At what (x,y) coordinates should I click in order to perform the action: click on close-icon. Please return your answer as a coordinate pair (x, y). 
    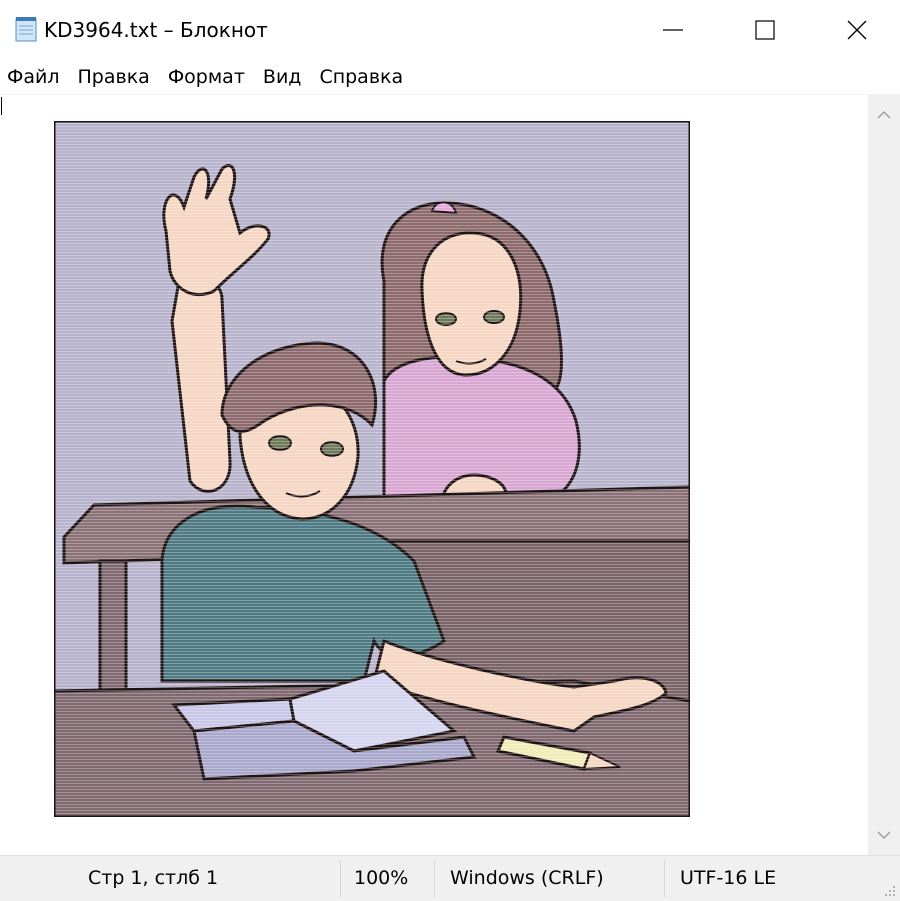
    Looking at the image, I should click on (857, 30).